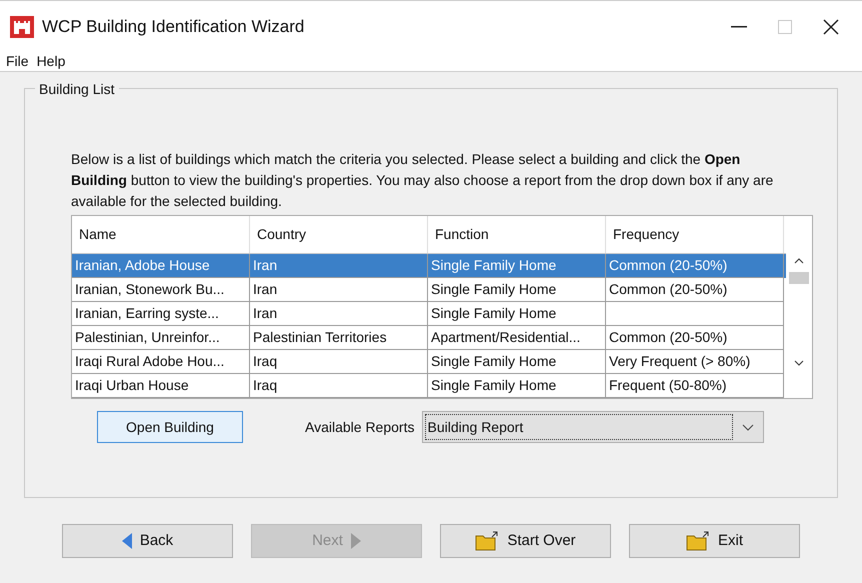  Describe the element at coordinates (799, 363) in the screenshot. I see `scroll-down-icon` at that location.